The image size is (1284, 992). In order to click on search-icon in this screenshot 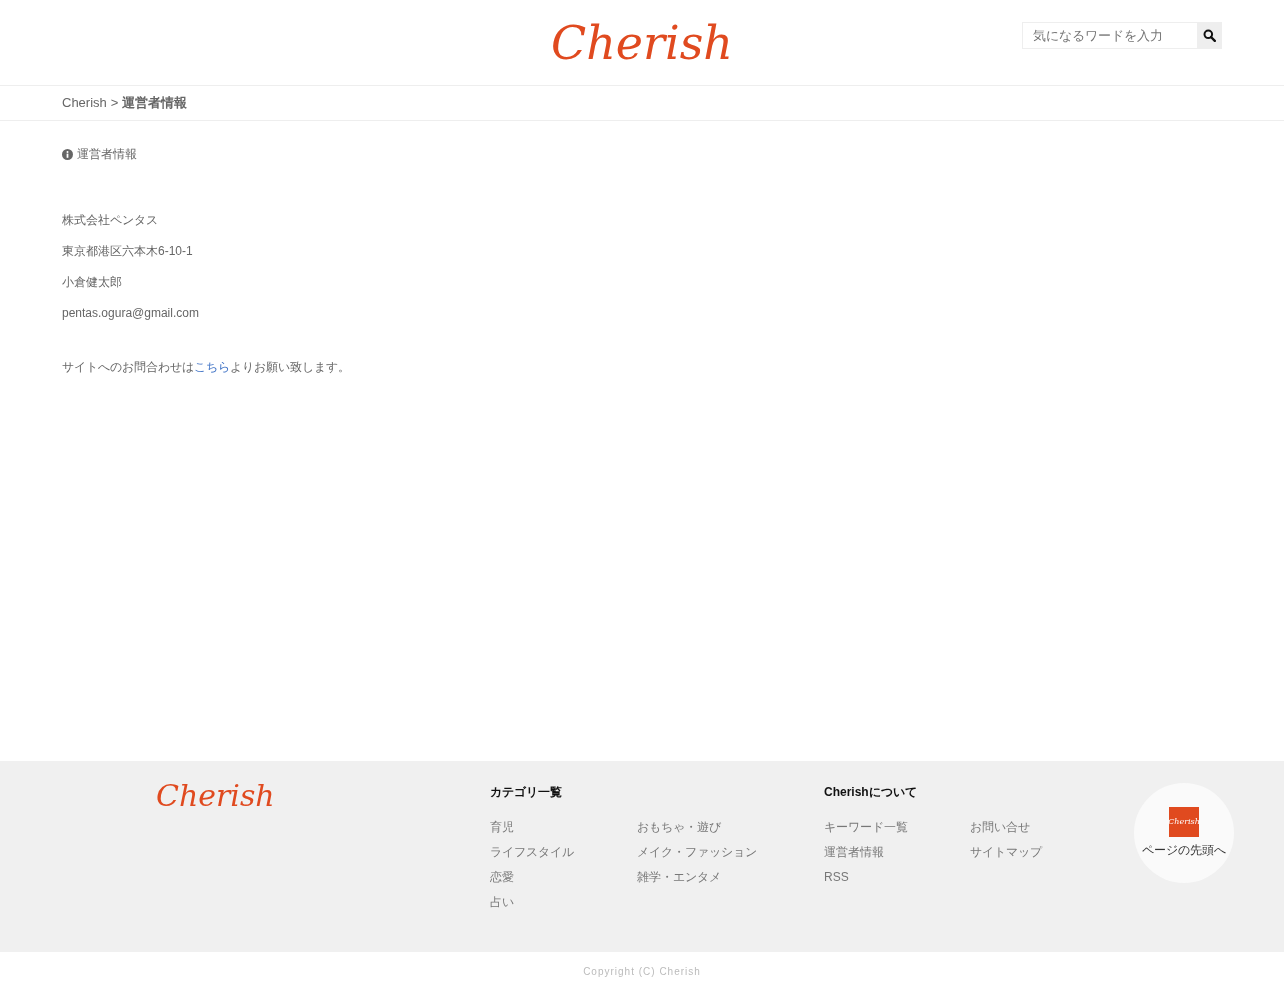, I will do `click(1209, 35)`.